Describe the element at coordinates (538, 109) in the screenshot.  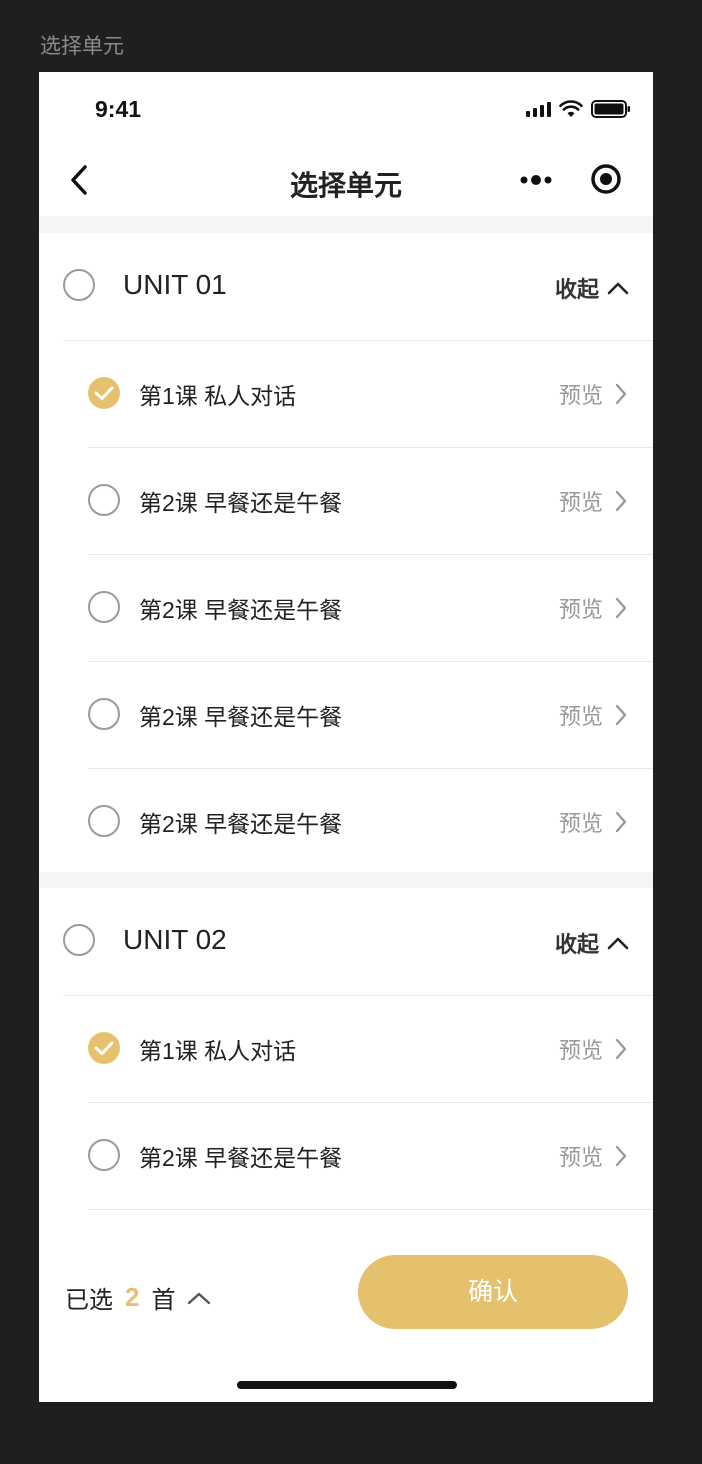
I see `cellular-signal-icon` at that location.